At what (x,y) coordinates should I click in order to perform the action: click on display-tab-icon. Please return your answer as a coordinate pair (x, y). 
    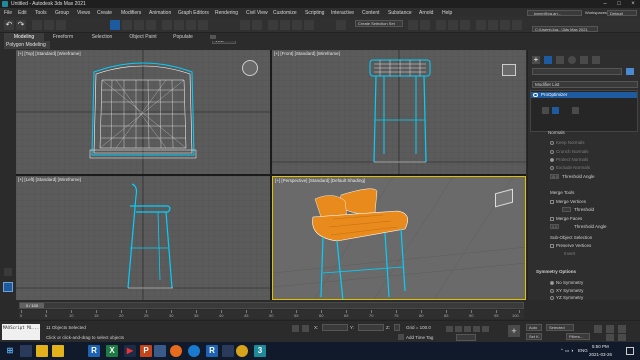
    Looking at the image, I should click on (584, 60).